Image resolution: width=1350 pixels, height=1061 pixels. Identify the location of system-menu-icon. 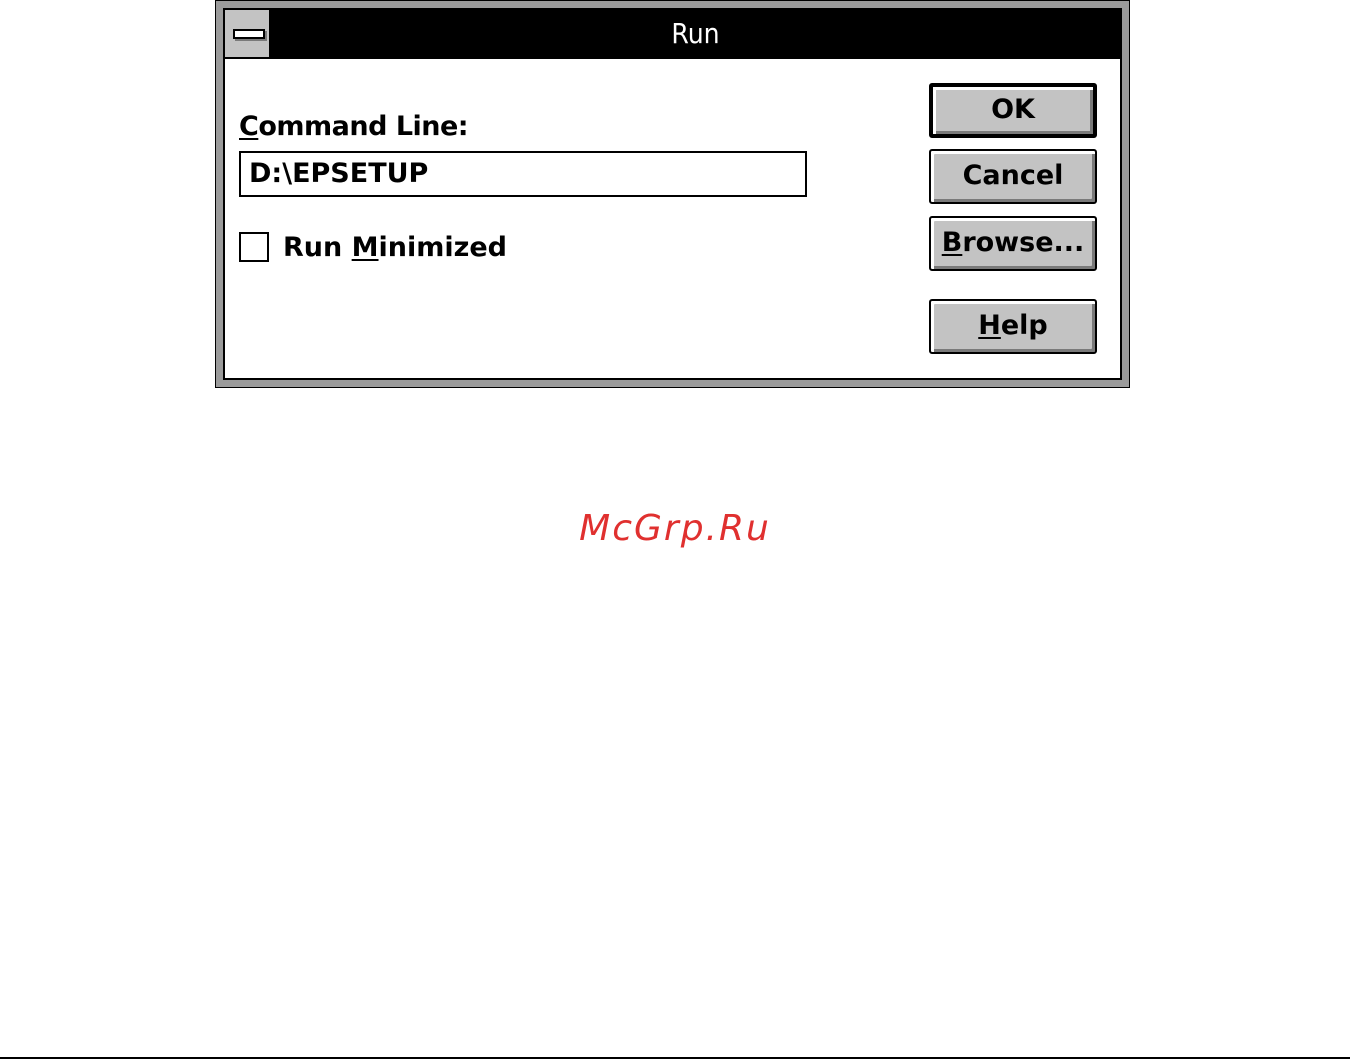
(249, 34).